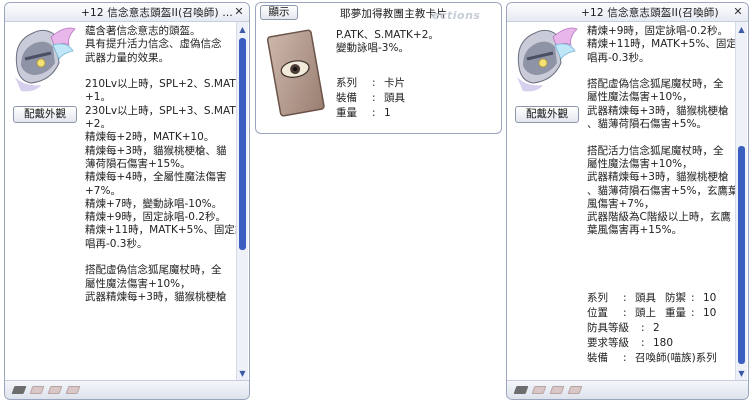 This screenshot has height=403, width=750. I want to click on description-line: +2。, so click(98, 124).